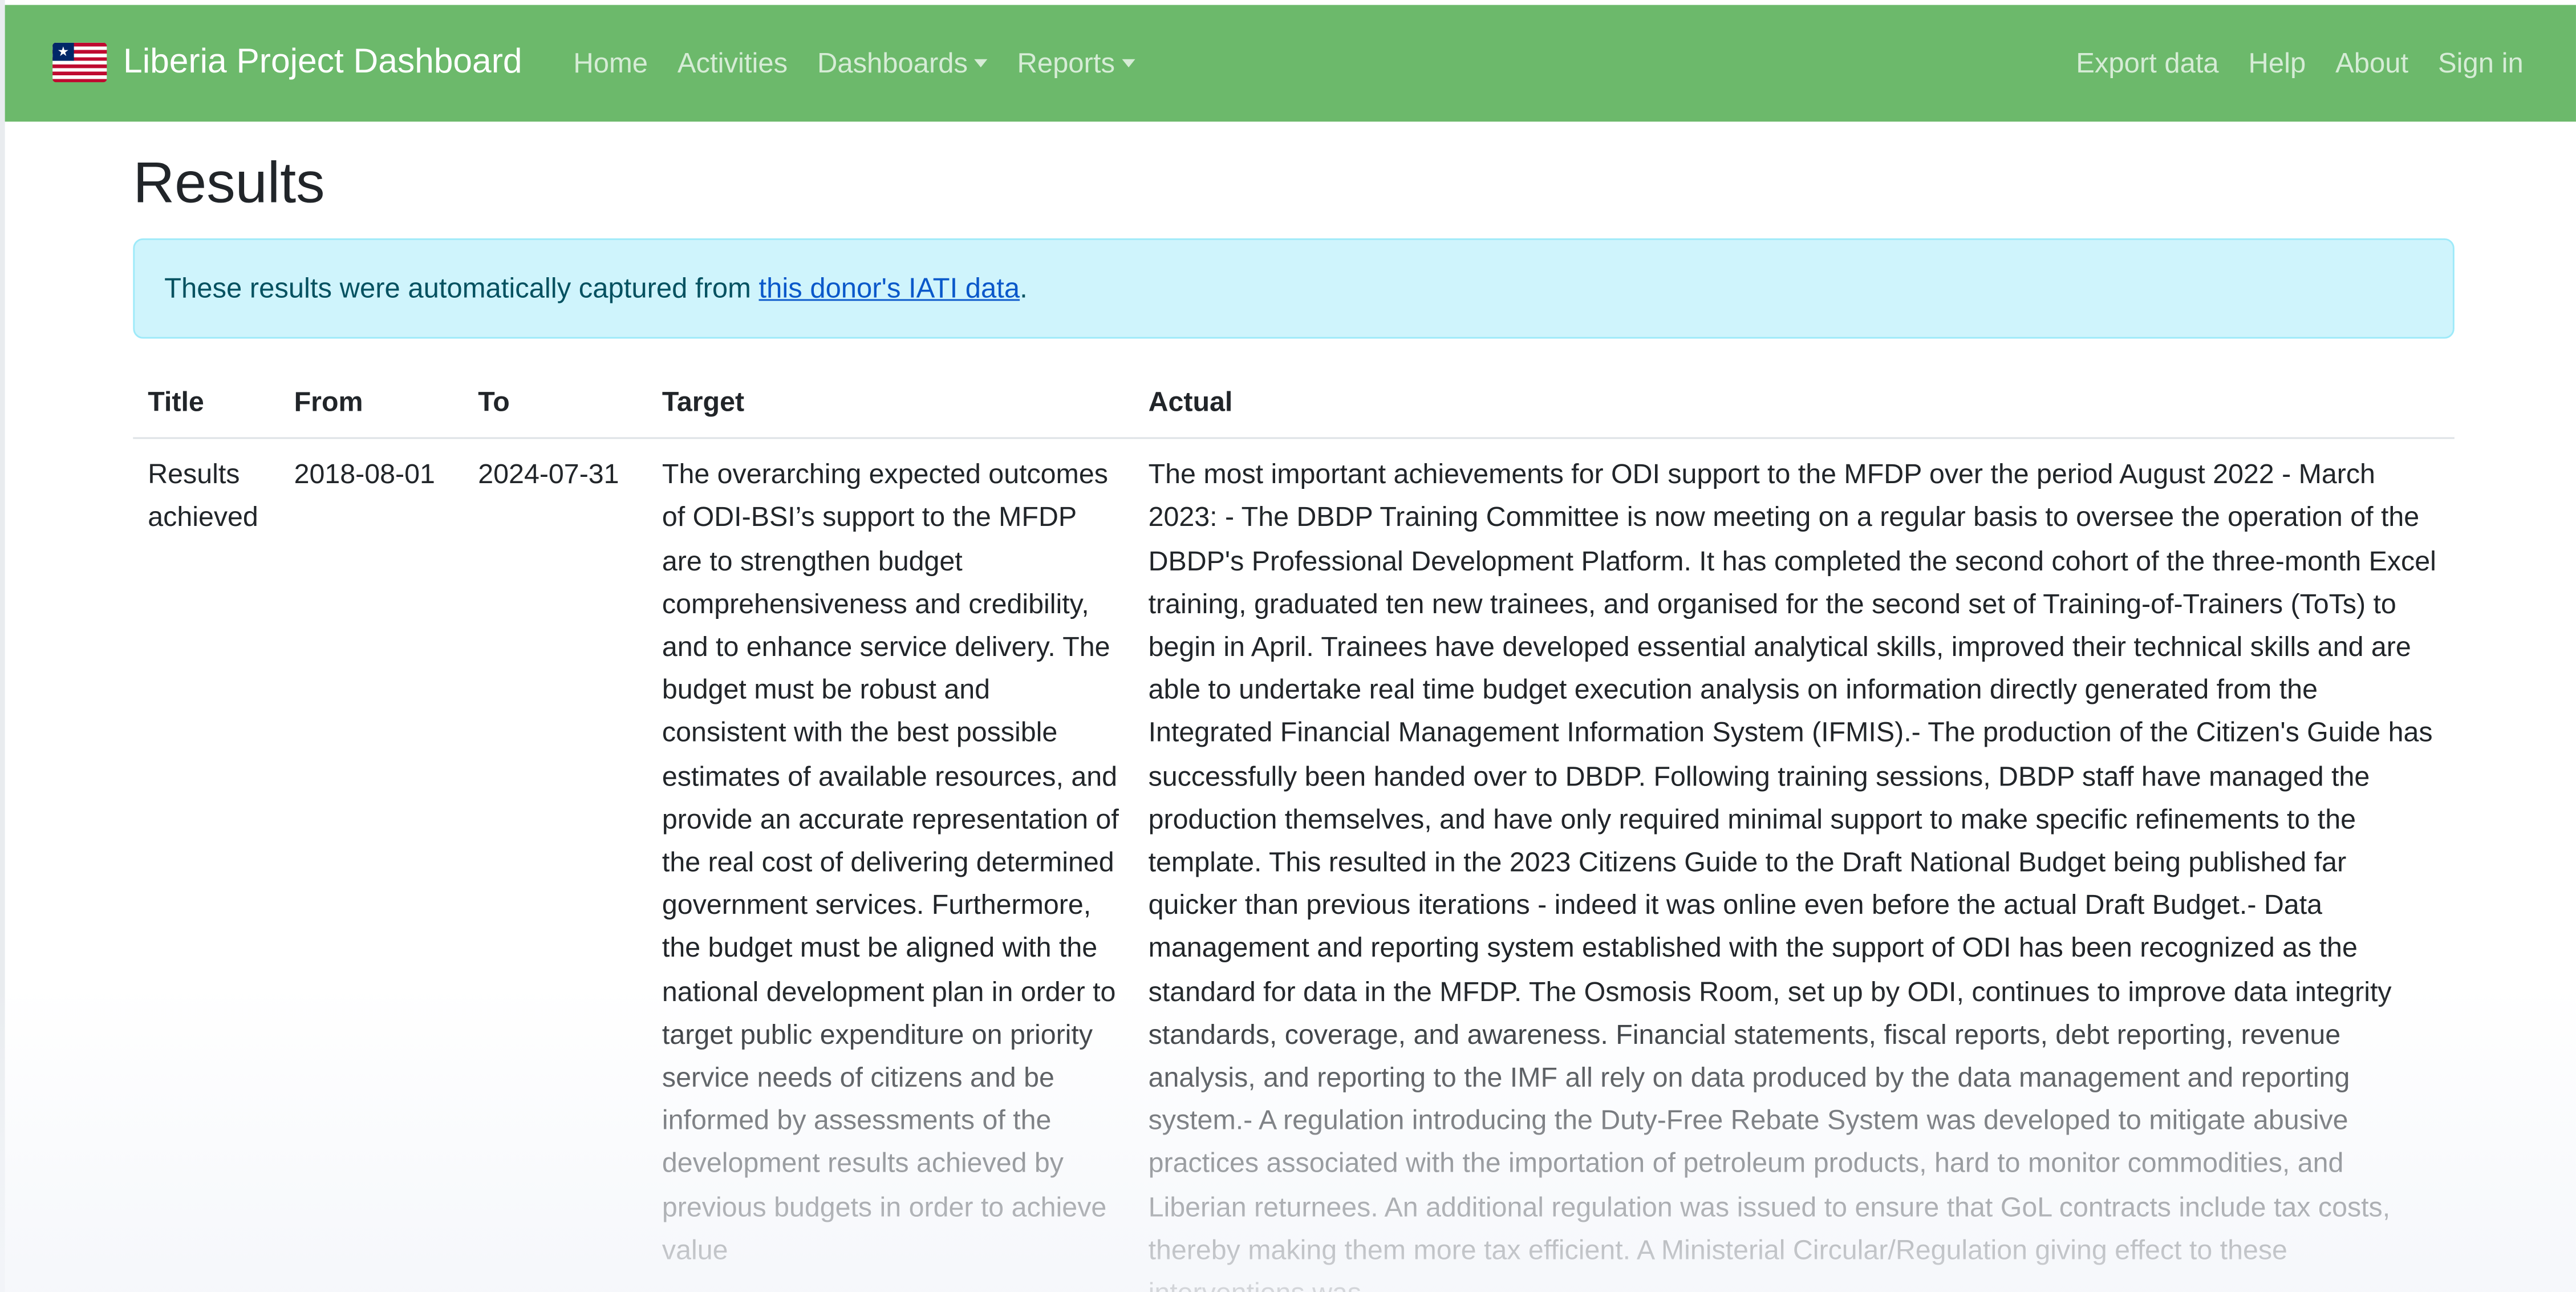 This screenshot has width=2576, height=1292. What do you see at coordinates (1024, 289) in the screenshot?
I see `alert-suffix: .` at bounding box center [1024, 289].